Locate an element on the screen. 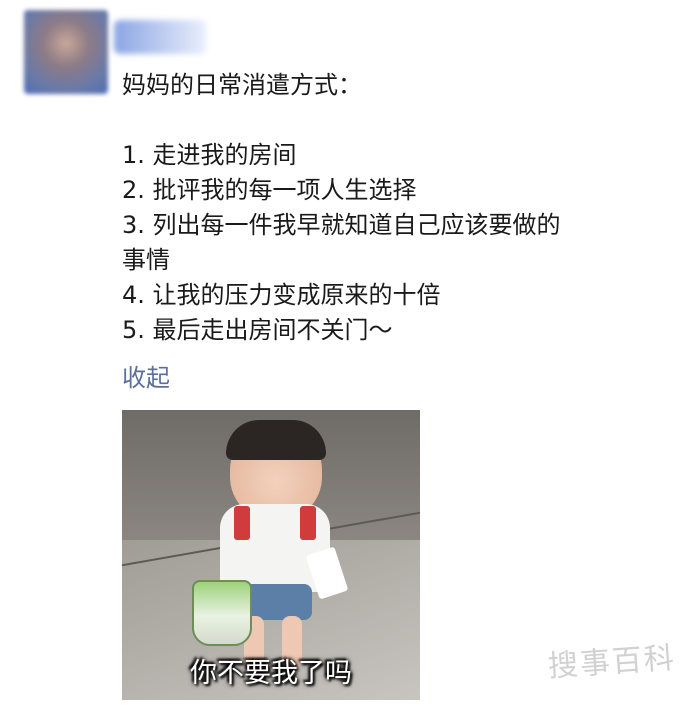  post-item-5: 5. 最后走出房间不关门～ is located at coordinates (257, 330).